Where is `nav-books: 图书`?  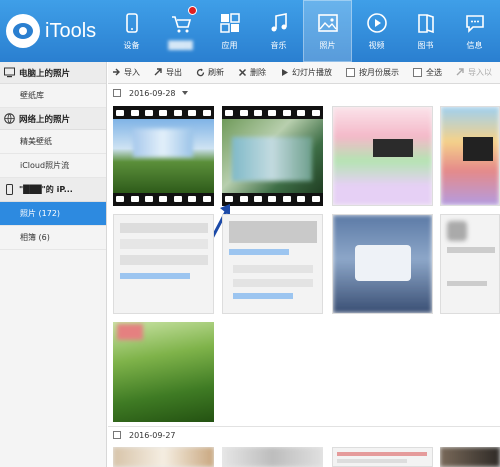
nav-books: 图书 is located at coordinates (425, 31).